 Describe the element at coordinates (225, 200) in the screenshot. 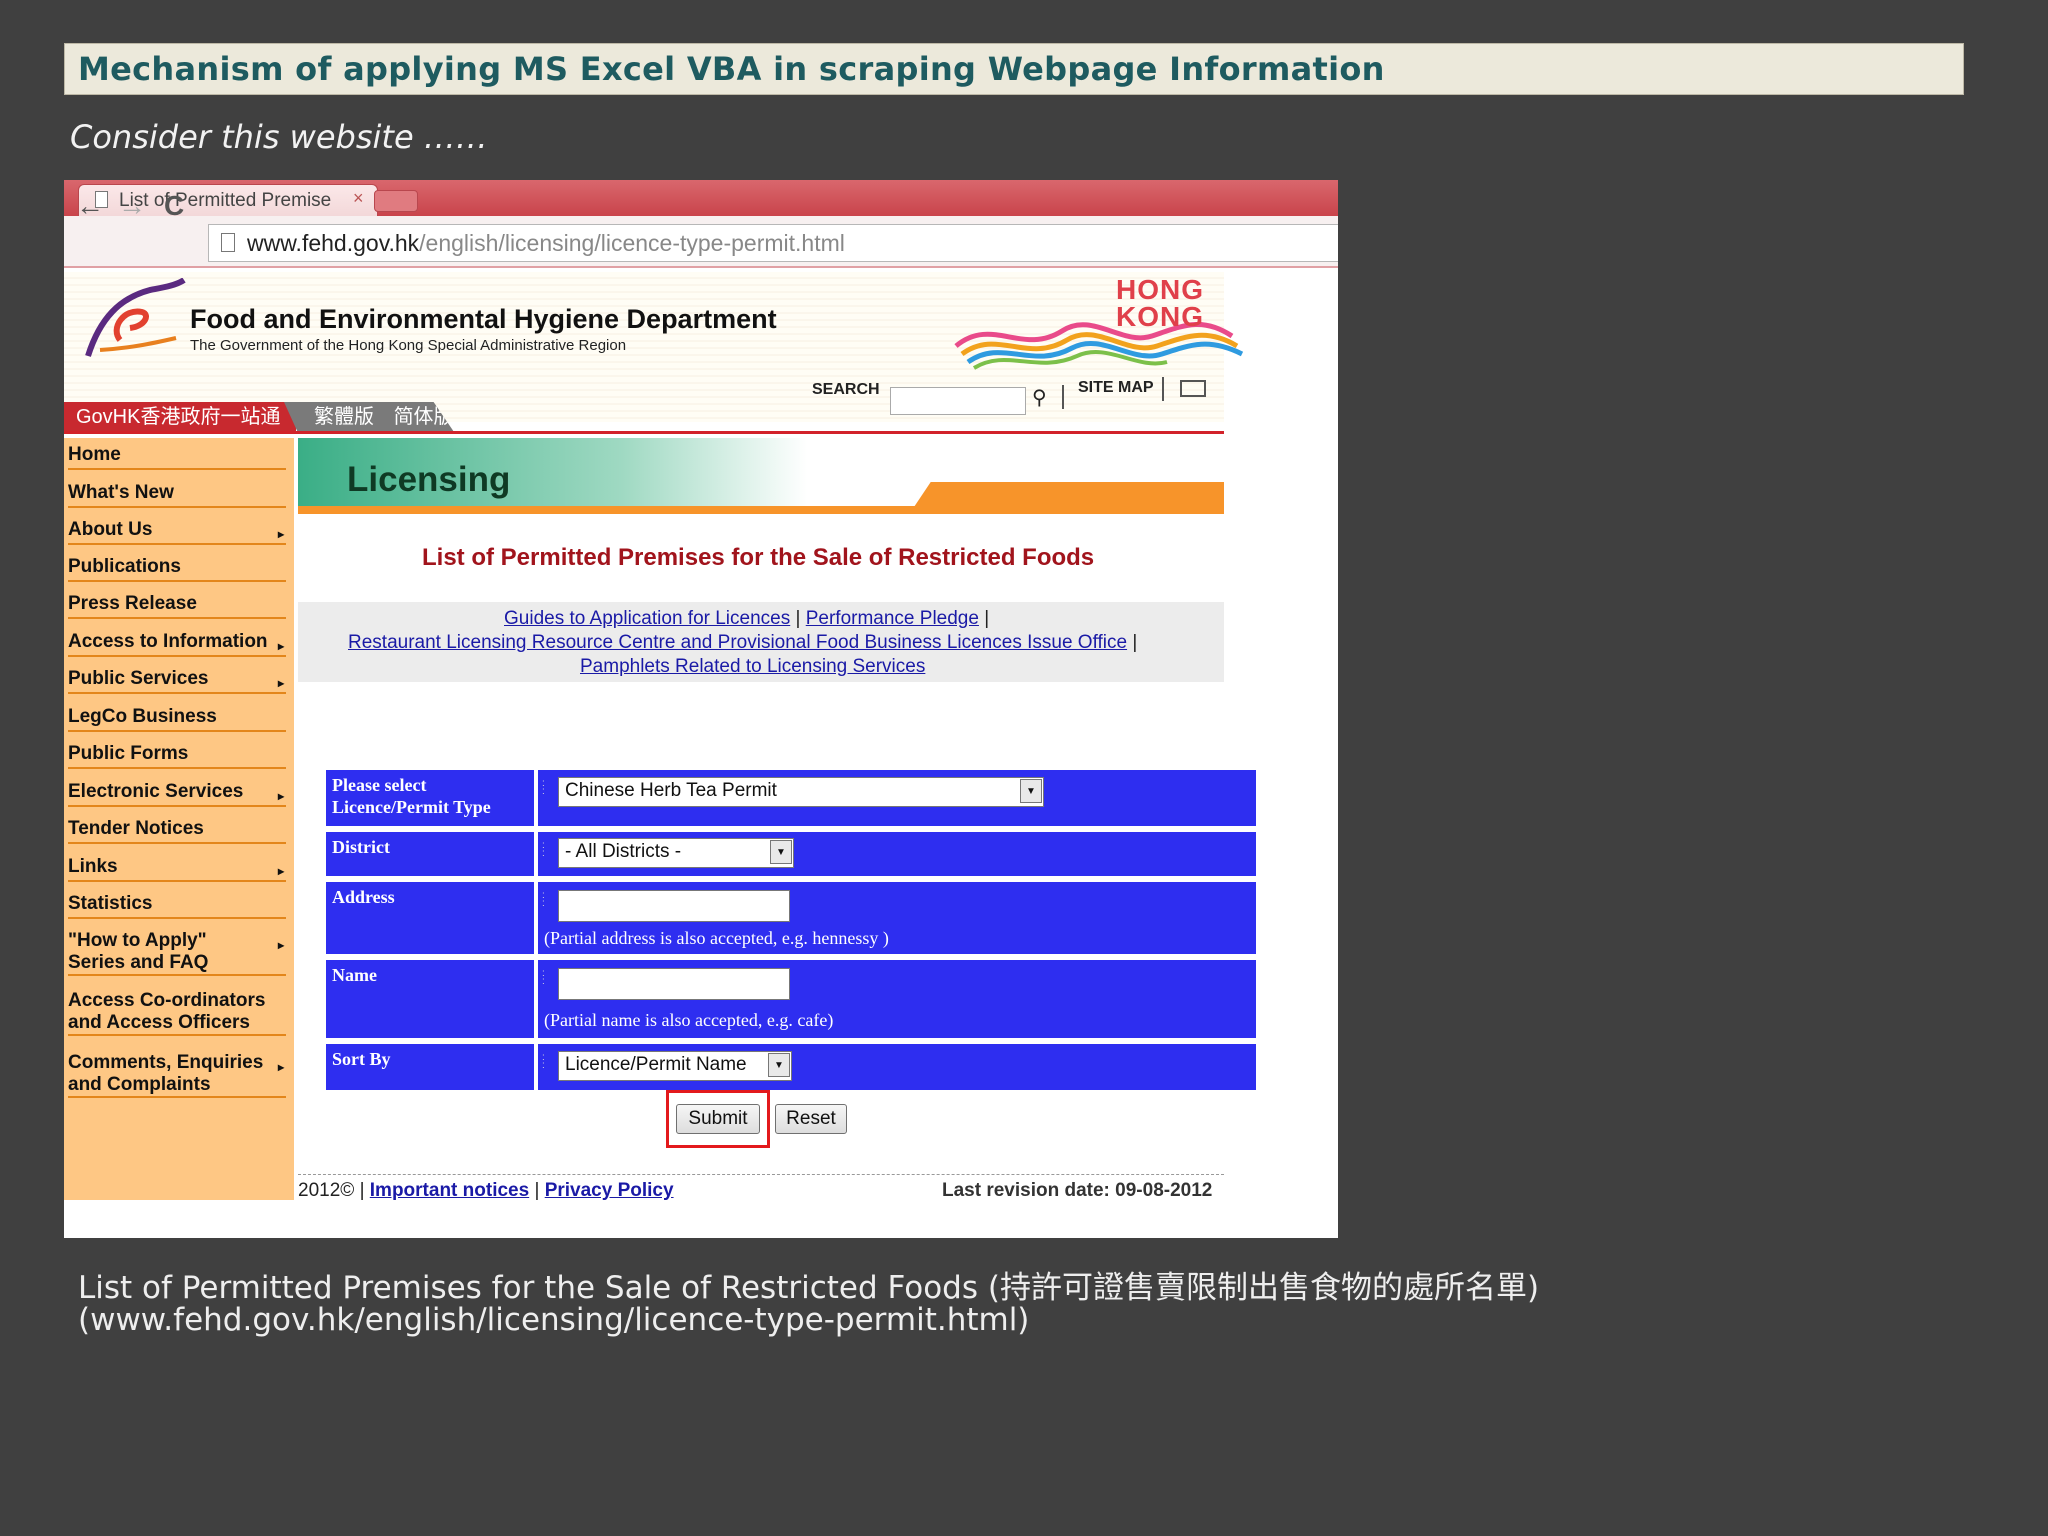

I see `tab-title: List of Permitted Premise` at that location.